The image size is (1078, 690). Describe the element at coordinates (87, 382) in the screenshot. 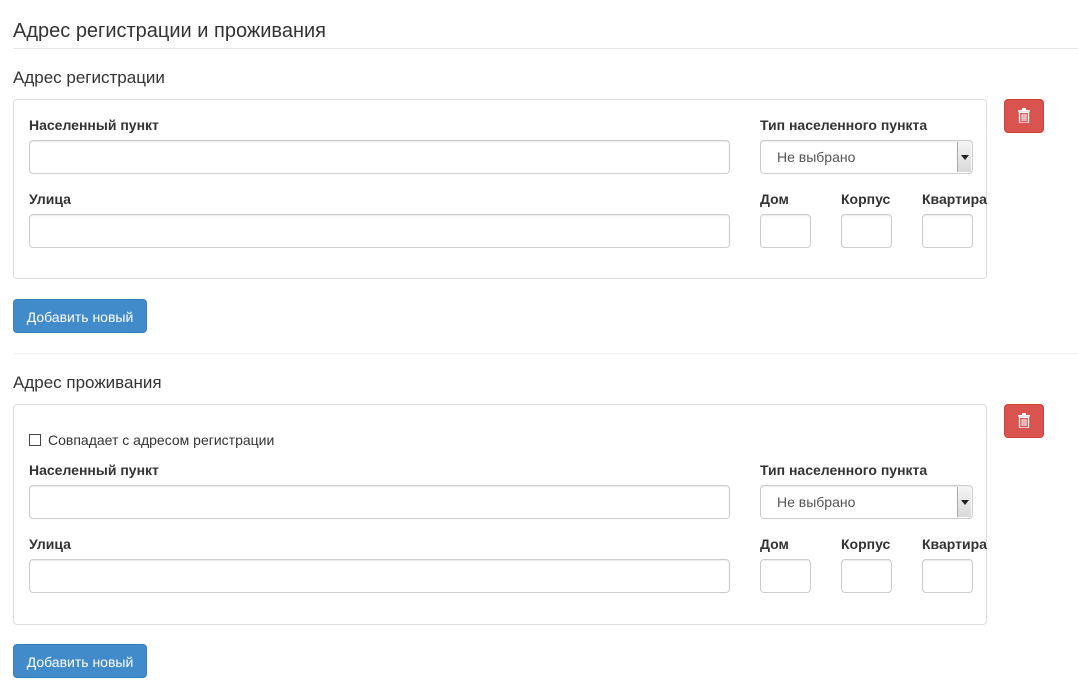

I see `residence-section-title: Адрес проживания` at that location.